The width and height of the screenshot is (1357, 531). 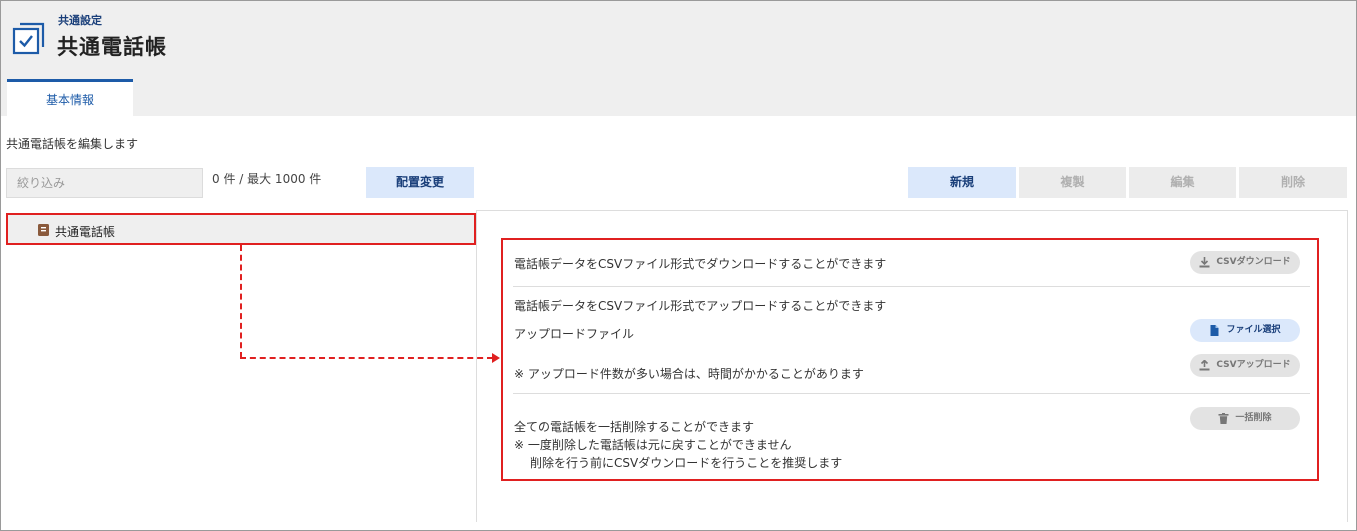 I want to click on tab-basic-info: 基本情報, so click(x=70, y=98).